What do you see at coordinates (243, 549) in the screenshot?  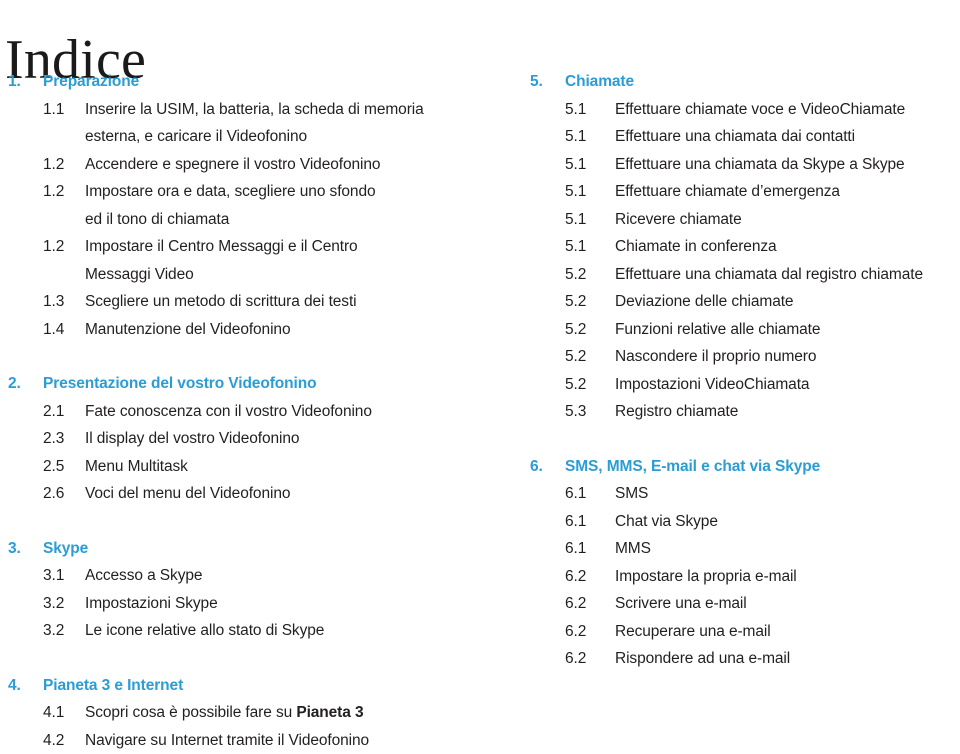 I see `toc-section-heading: 3.Skype` at bounding box center [243, 549].